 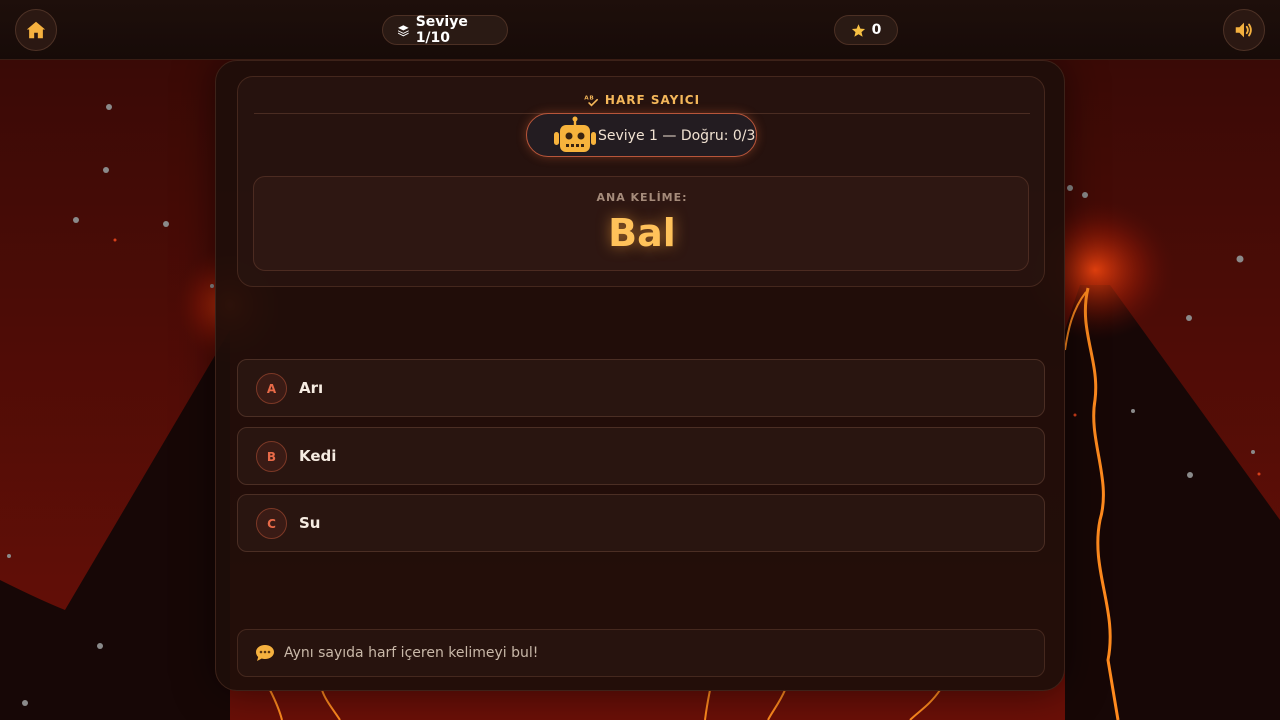 I want to click on level-indicator: Seviye 1/10, so click(x=445, y=30).